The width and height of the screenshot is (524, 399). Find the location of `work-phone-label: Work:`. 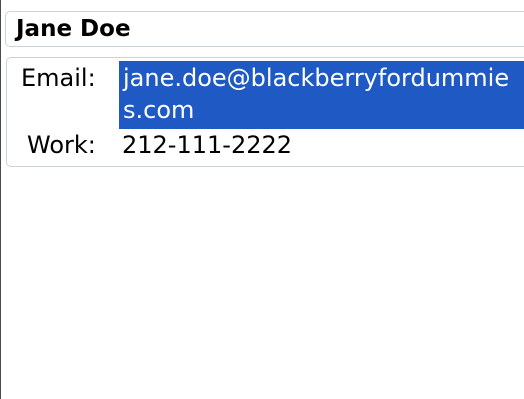

work-phone-label: Work: is located at coordinates (61, 145).